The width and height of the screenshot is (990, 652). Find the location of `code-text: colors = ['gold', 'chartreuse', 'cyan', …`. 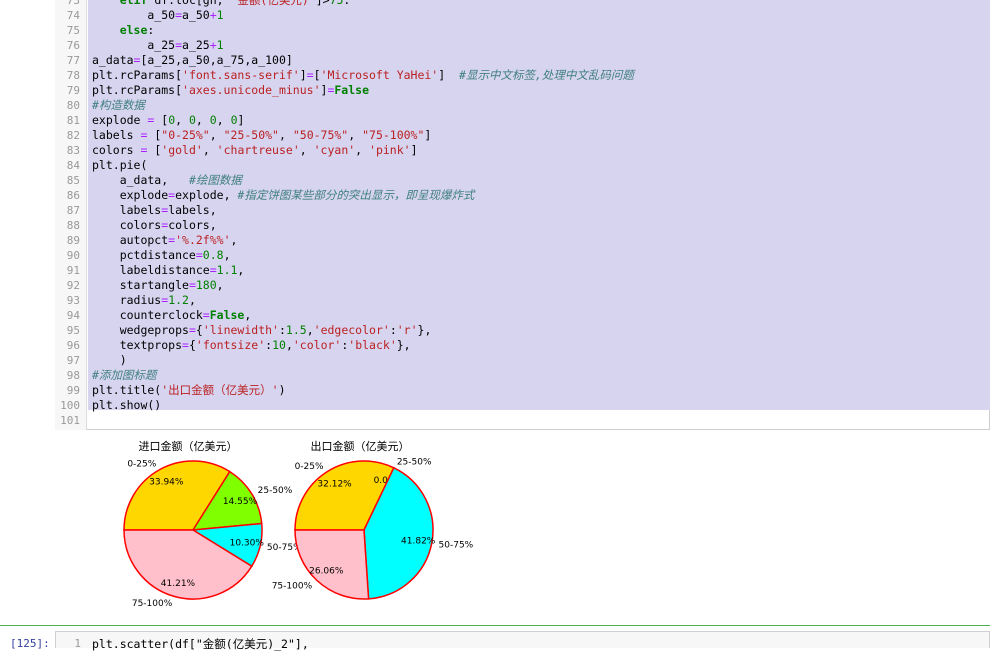

code-text: colors = ['gold', 'chartreuse', 'cyan', … is located at coordinates (255, 150).